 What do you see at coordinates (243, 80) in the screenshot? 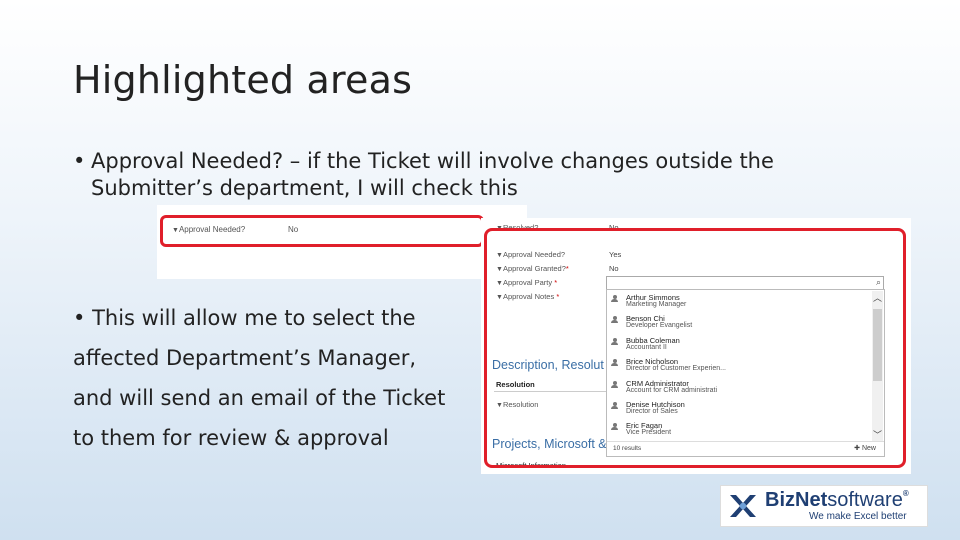
I see `slide-title: Highlighted areas` at bounding box center [243, 80].